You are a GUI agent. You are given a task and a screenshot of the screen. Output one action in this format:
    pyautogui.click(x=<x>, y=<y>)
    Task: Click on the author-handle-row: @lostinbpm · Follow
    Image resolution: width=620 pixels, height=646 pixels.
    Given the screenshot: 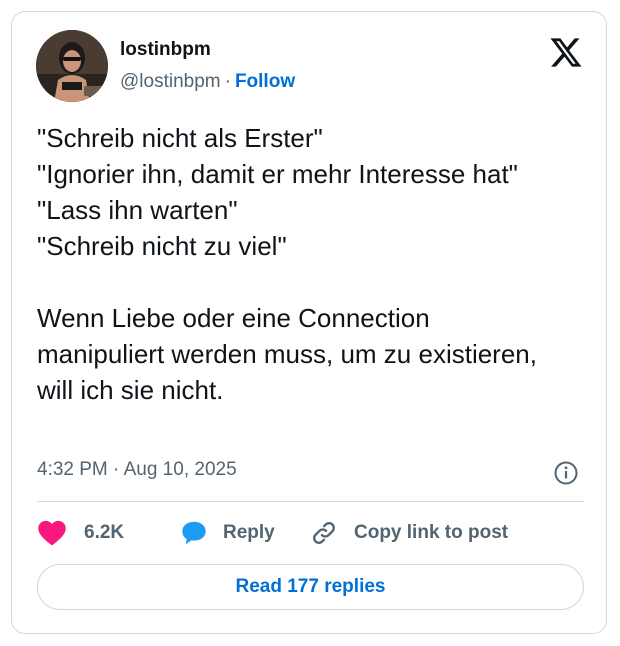 What is the action you would take?
    pyautogui.click(x=207, y=82)
    